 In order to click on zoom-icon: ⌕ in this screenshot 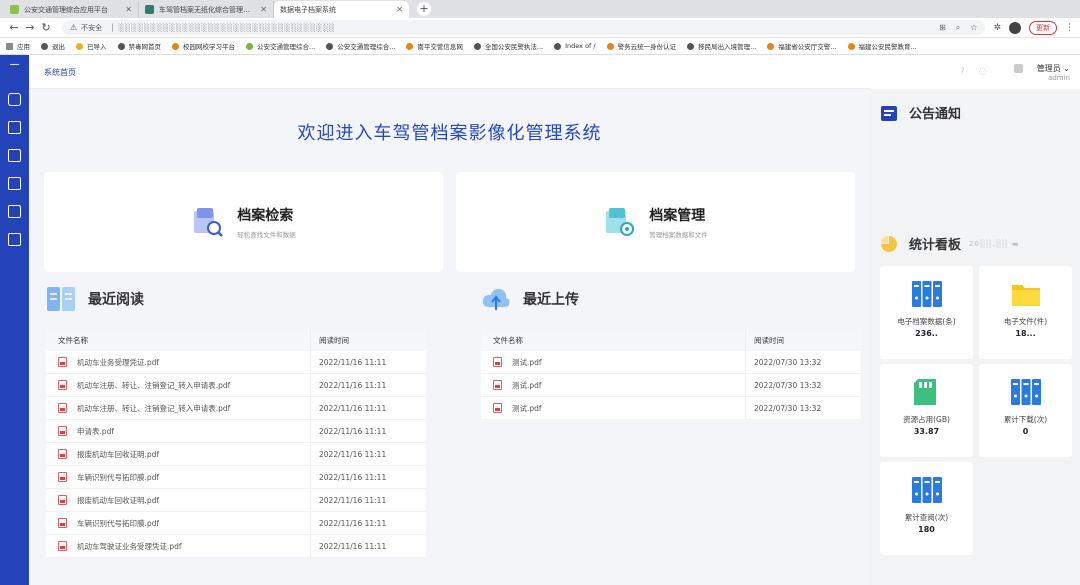, I will do `click(958, 28)`.